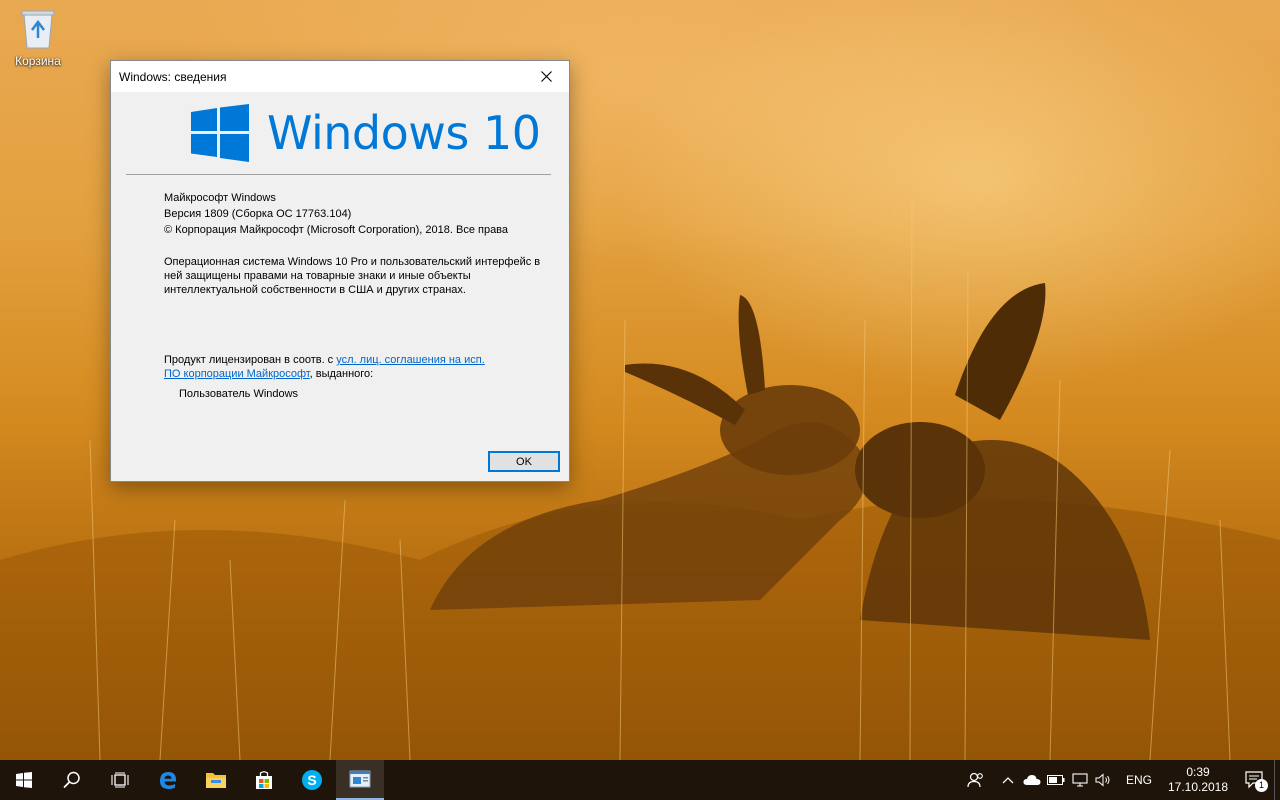 The height and width of the screenshot is (800, 1280). What do you see at coordinates (1198, 772) in the screenshot?
I see `clock-time: 0:39` at bounding box center [1198, 772].